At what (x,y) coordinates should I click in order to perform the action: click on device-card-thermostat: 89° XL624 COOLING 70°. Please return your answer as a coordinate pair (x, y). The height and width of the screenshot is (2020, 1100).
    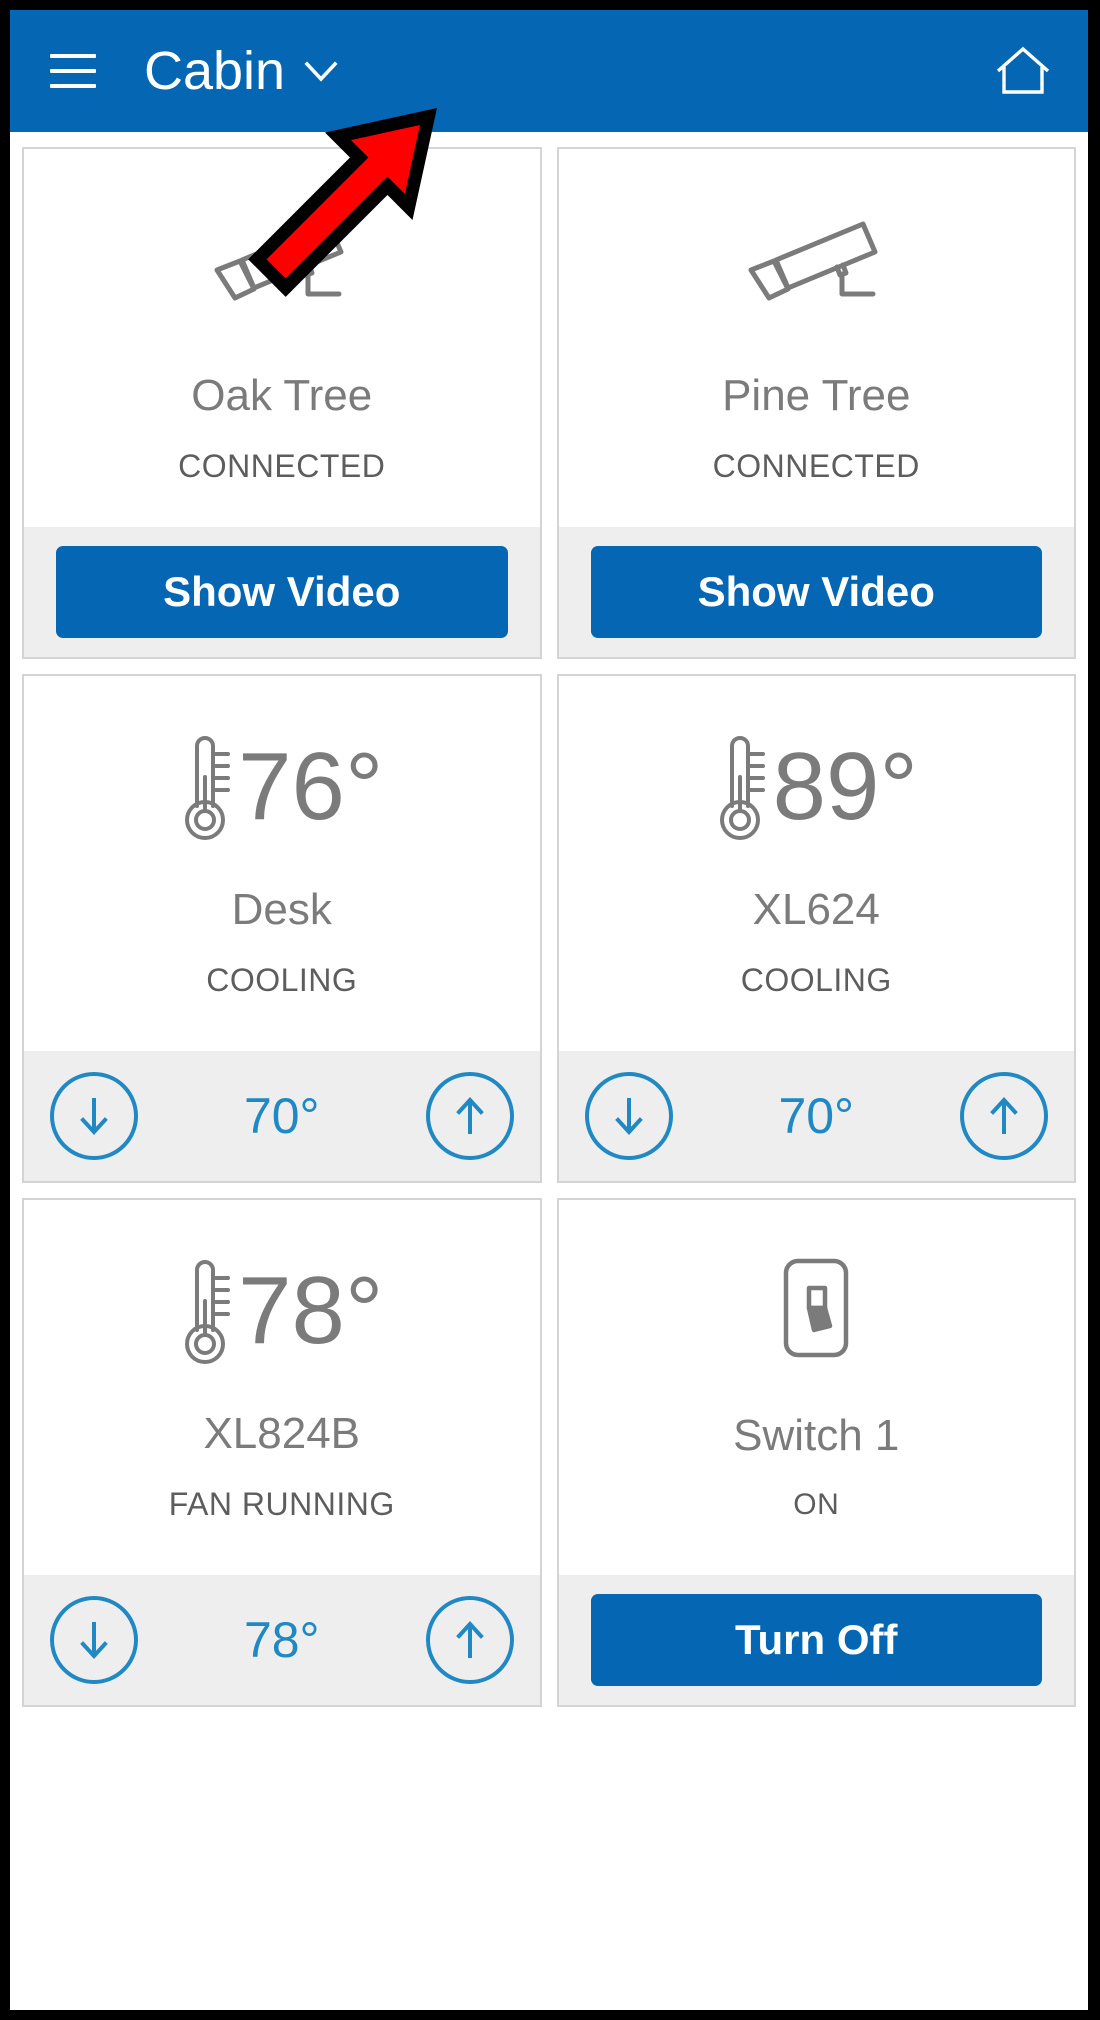
    Looking at the image, I should click on (816, 928).